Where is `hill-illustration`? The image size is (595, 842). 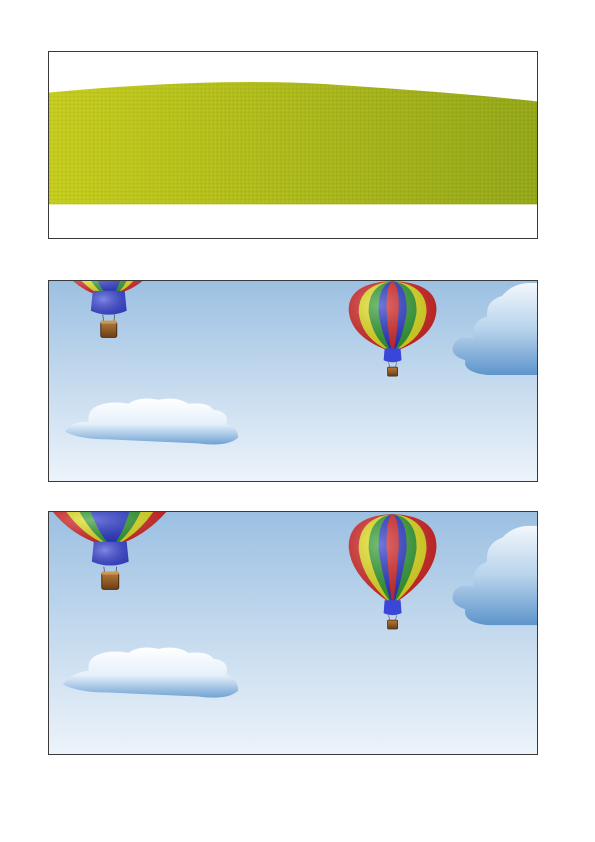 hill-illustration is located at coordinates (293, 143).